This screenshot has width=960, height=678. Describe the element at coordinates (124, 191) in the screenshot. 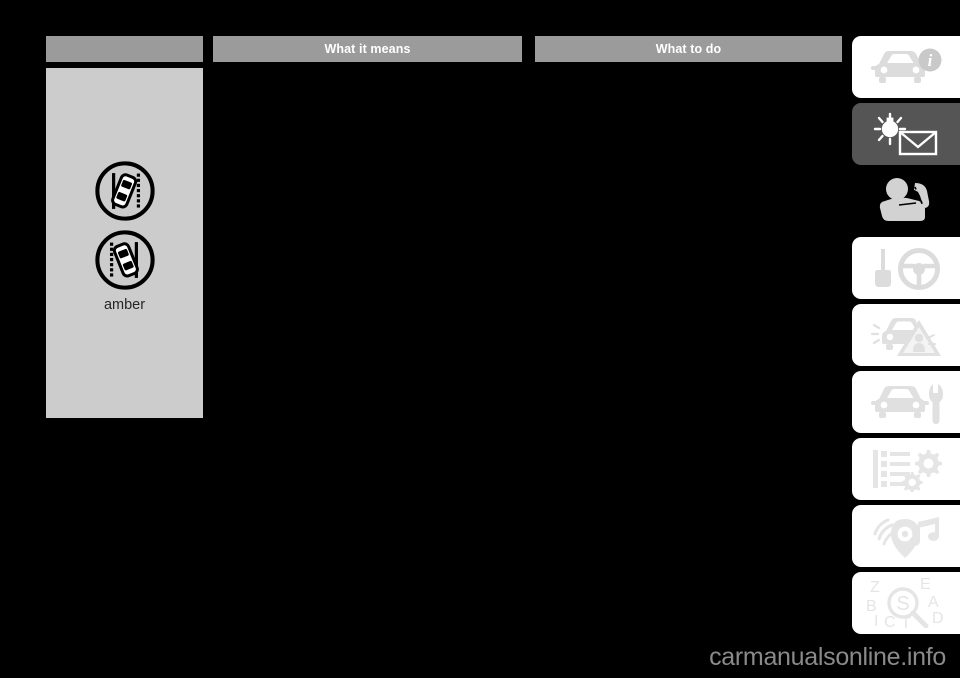

I see `lane-departure-warning-left-icon` at that location.